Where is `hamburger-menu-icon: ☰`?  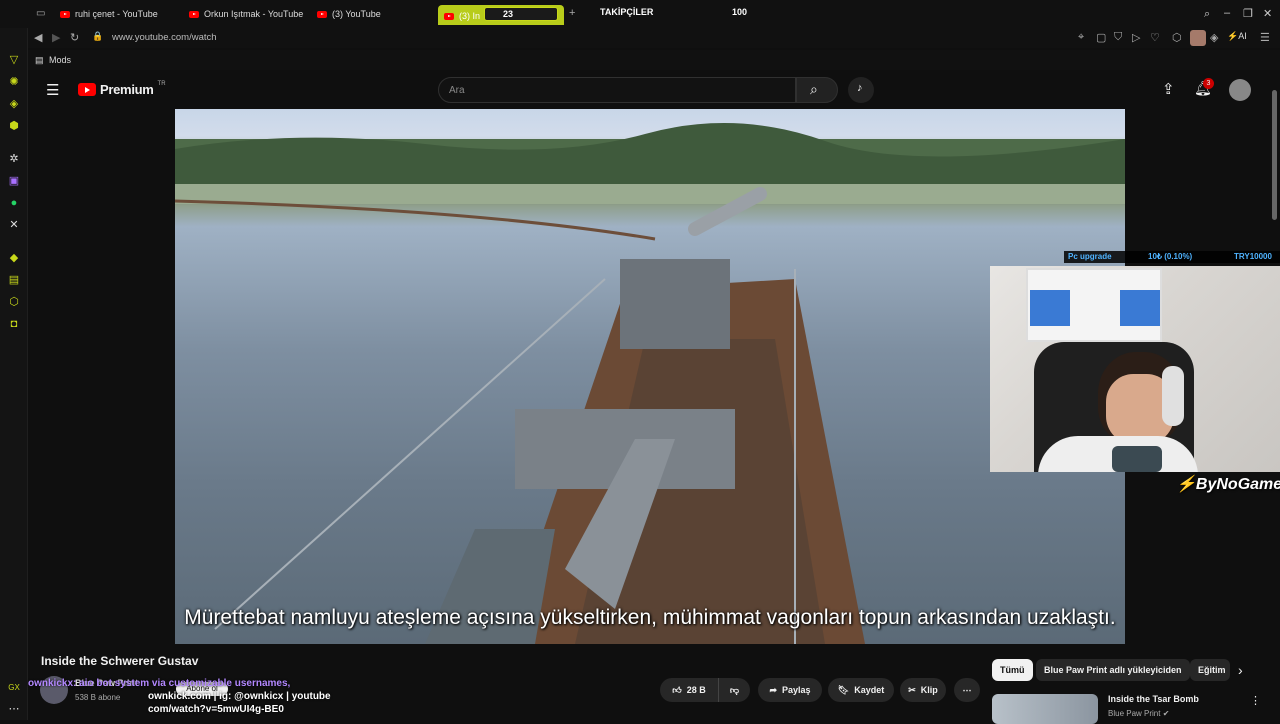
hamburger-menu-icon: ☰ is located at coordinates (52, 90).